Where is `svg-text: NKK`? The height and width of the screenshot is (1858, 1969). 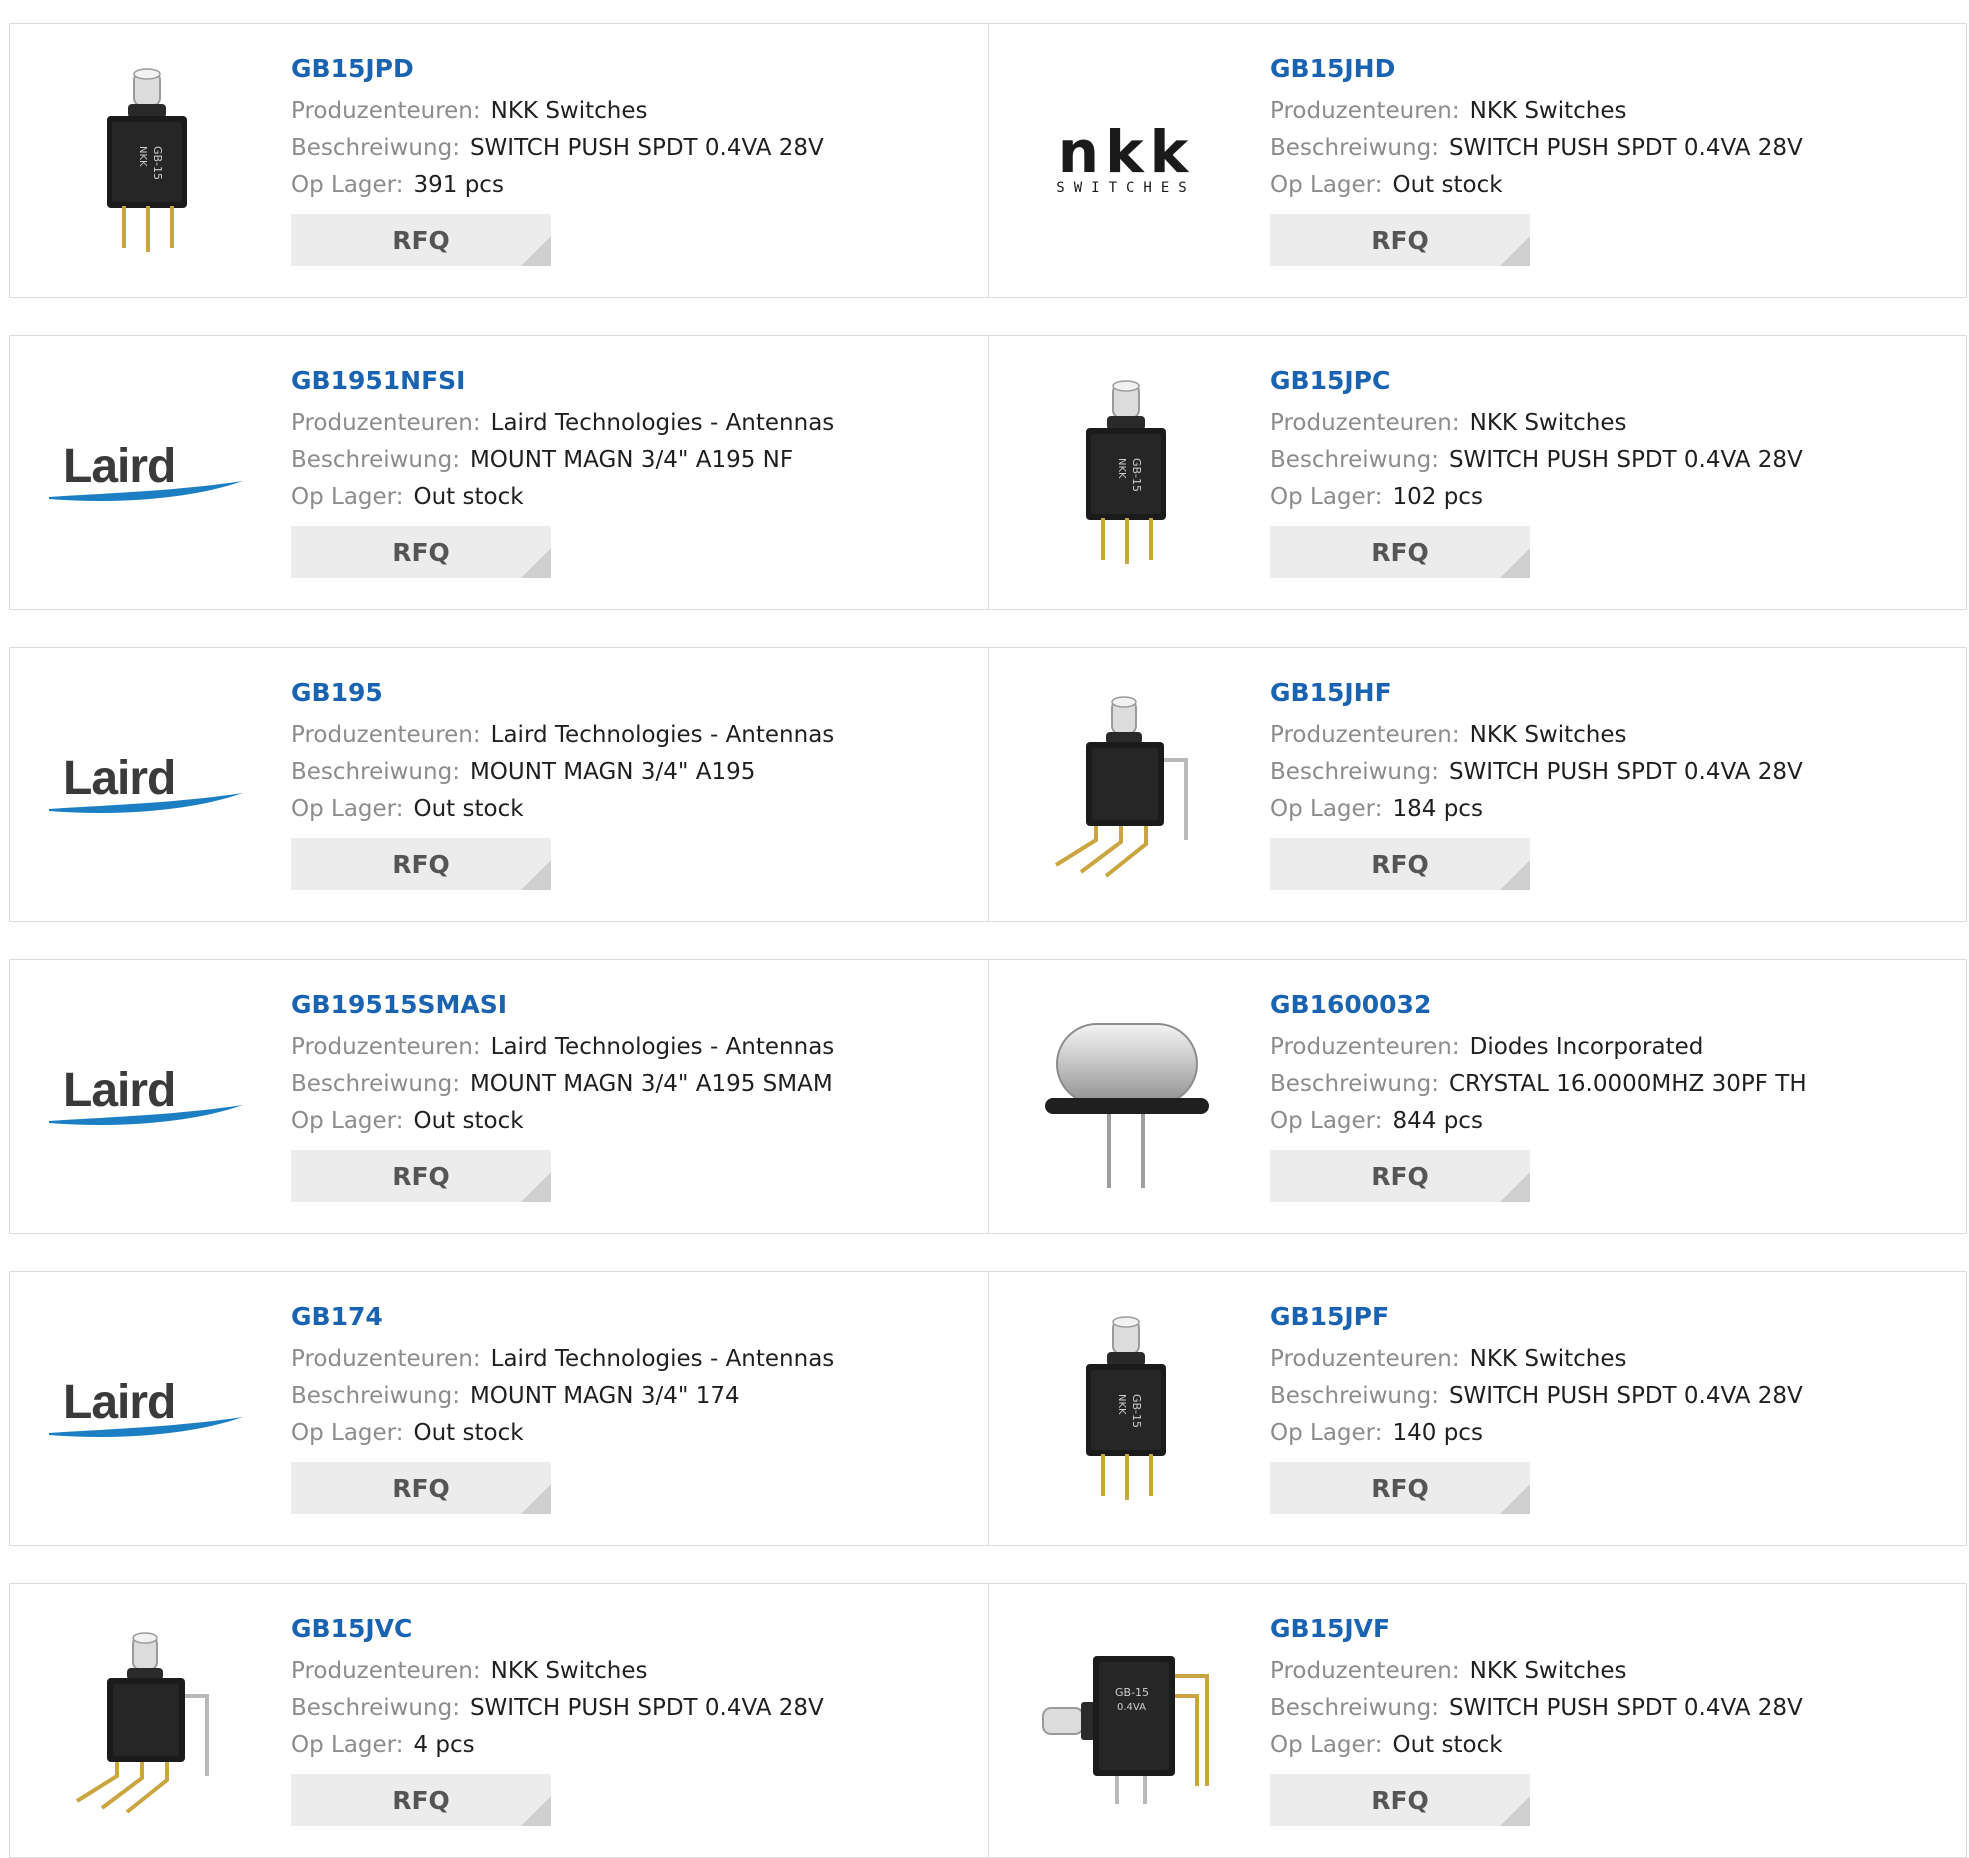 svg-text: NKK is located at coordinates (1121, 468).